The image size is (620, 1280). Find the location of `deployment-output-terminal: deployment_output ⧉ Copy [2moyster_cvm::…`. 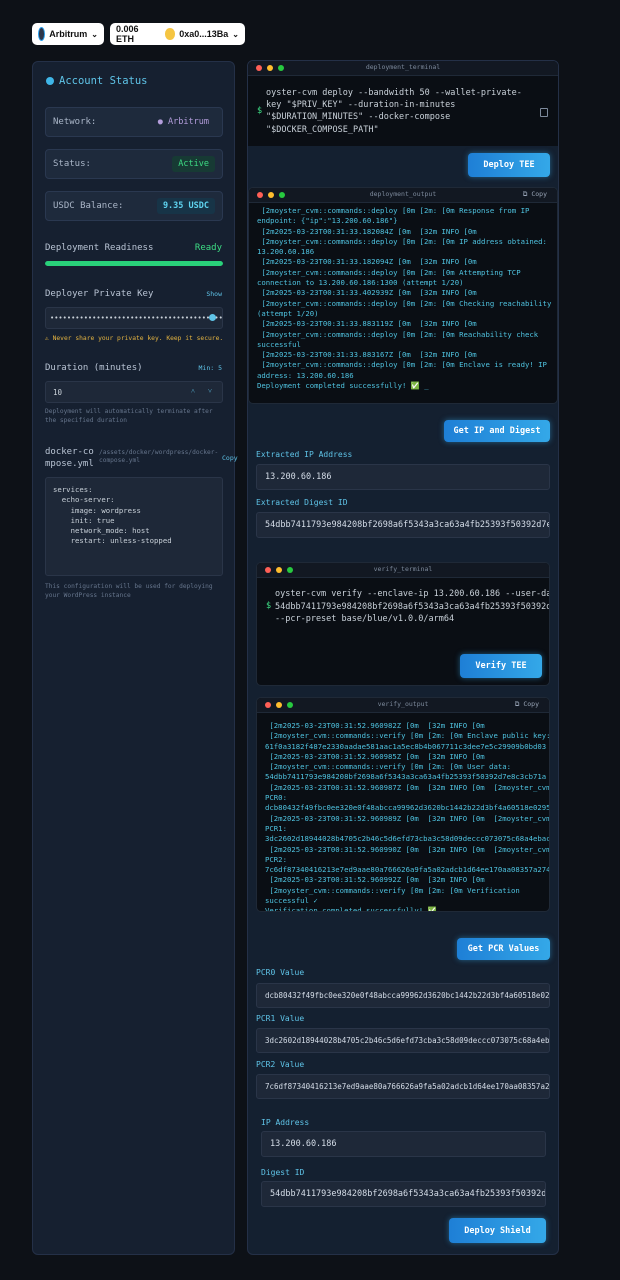

deployment-output-terminal: deployment_output ⧉ Copy [2moyster_cvm::… is located at coordinates (403, 295).